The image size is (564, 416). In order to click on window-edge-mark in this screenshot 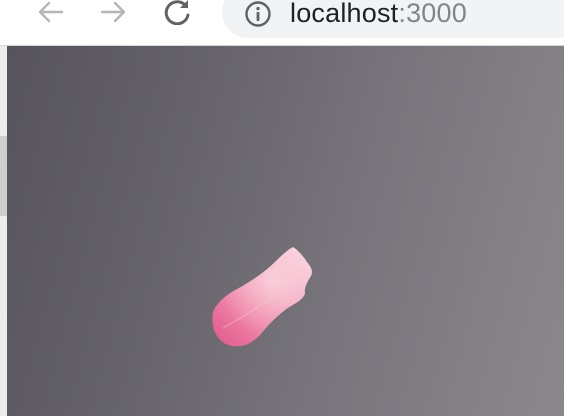, I will do `click(3, 176)`.